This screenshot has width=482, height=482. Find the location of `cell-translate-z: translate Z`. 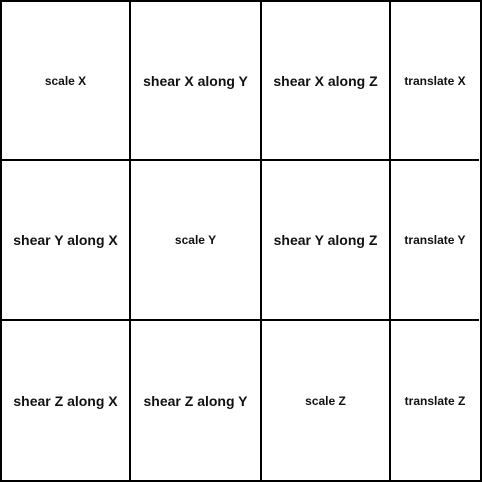

cell-translate-z: translate Z is located at coordinates (435, 400).